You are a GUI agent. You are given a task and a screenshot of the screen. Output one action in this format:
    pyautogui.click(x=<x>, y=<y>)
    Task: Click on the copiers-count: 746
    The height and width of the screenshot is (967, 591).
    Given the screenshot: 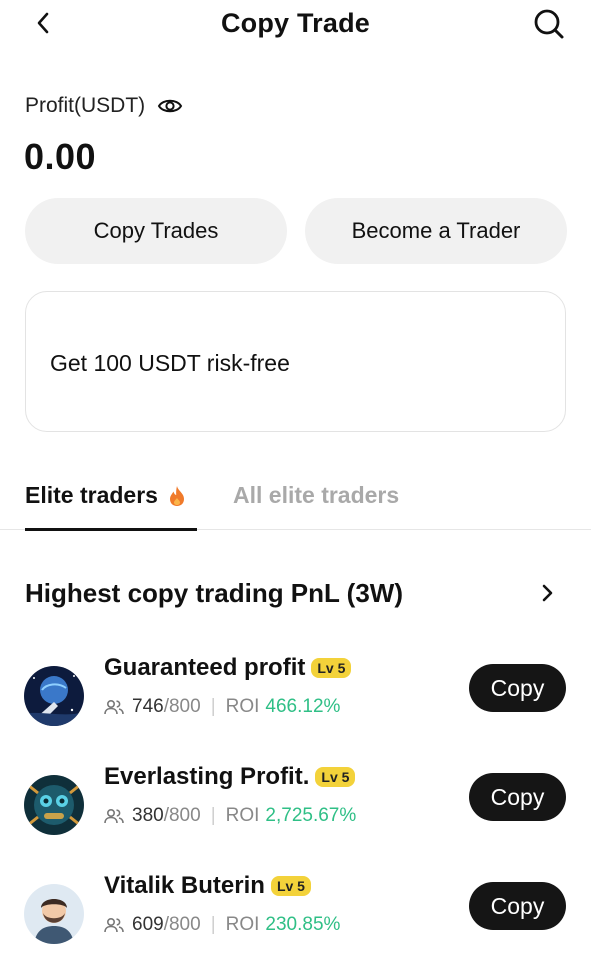 What is the action you would take?
    pyautogui.click(x=148, y=706)
    